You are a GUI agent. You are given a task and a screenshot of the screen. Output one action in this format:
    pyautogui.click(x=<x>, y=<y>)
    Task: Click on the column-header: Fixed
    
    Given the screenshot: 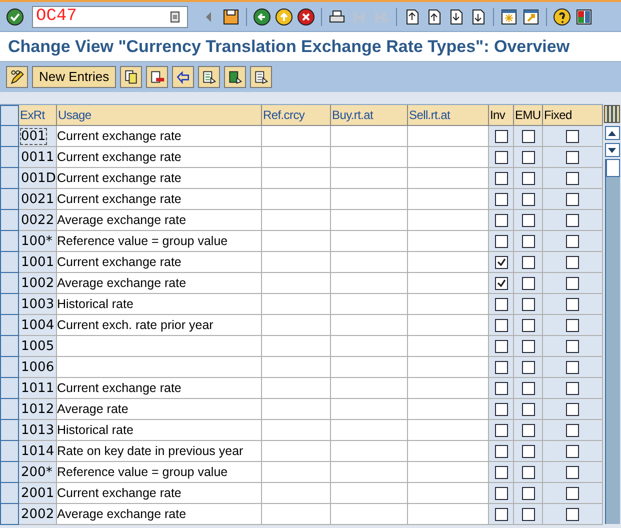 What is the action you would take?
    pyautogui.click(x=573, y=115)
    